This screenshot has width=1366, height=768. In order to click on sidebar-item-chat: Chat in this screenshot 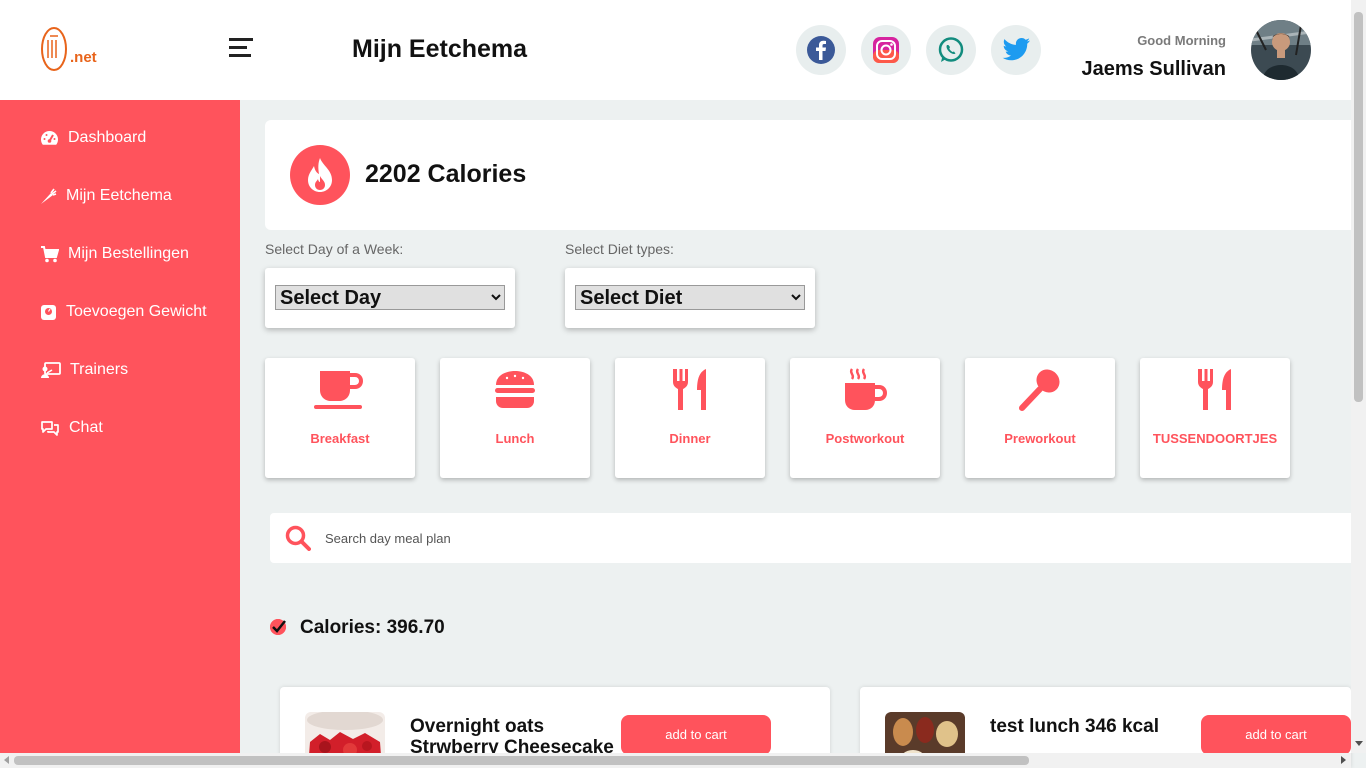, I will do `click(71, 428)`.